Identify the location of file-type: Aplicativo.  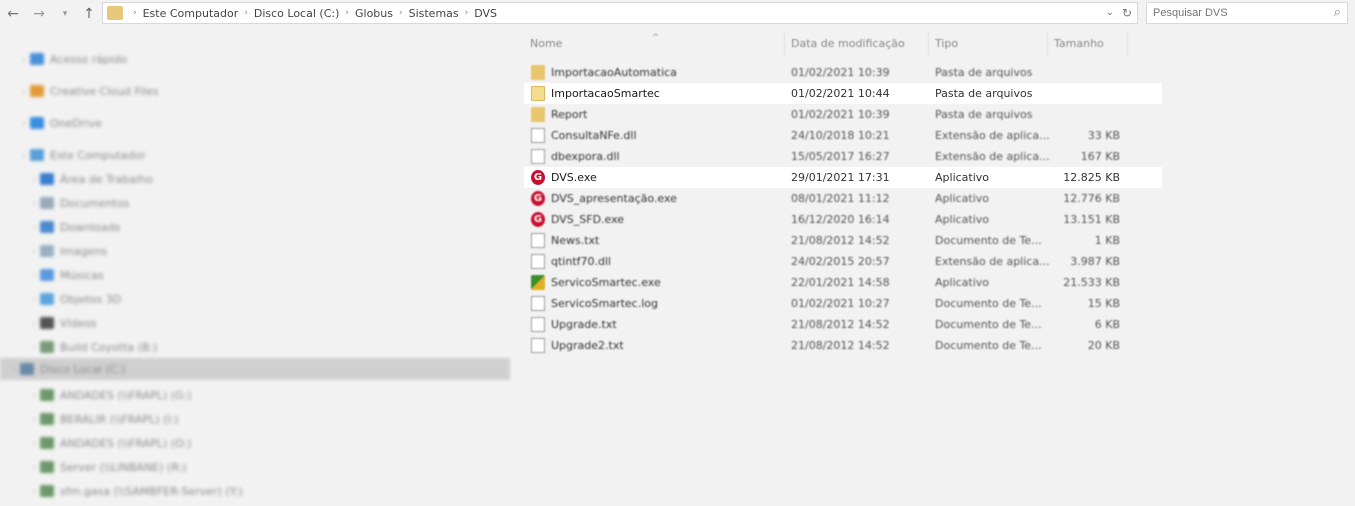
(962, 198).